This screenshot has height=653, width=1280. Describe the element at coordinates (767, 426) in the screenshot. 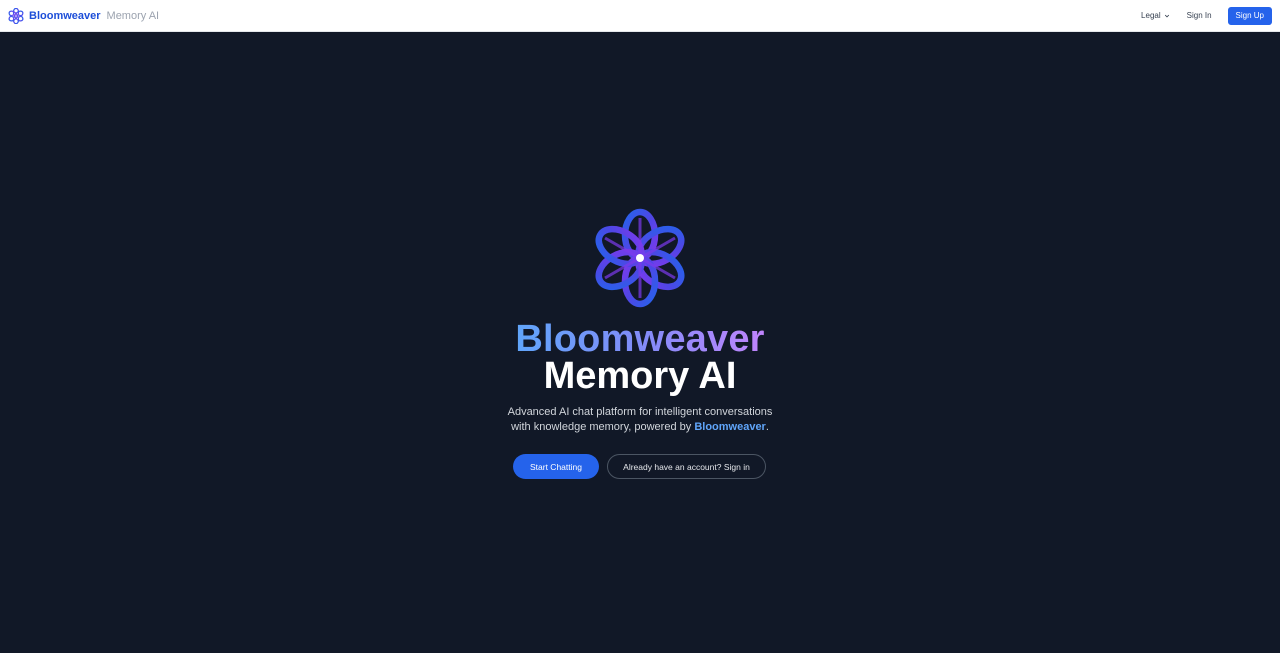

I see `hero-subtitle-suffix: .` at that location.